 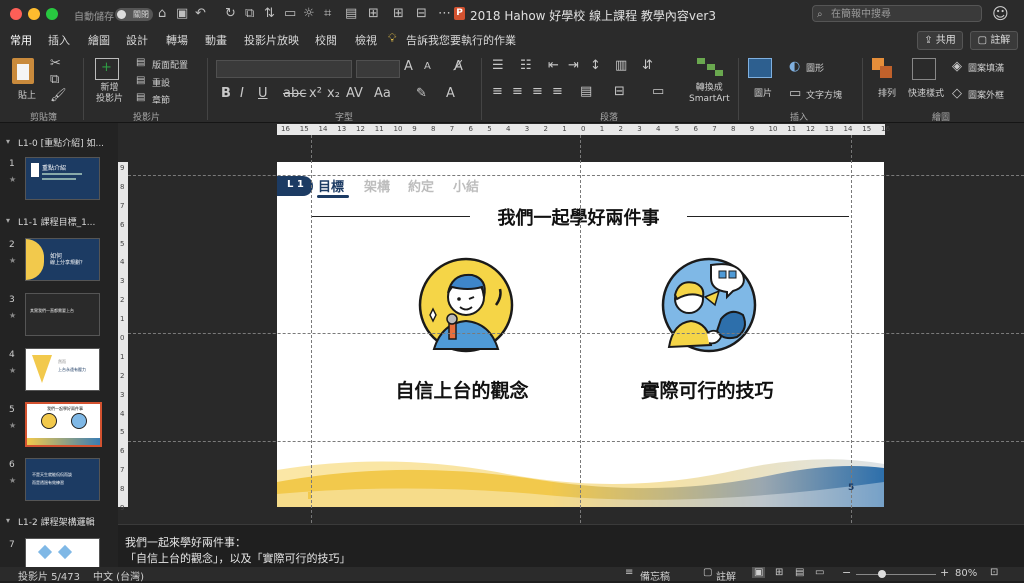 I want to click on thumbnail-slide-6: 不是天生就能侃侃而談 而是透過有效練習, so click(x=62, y=479).